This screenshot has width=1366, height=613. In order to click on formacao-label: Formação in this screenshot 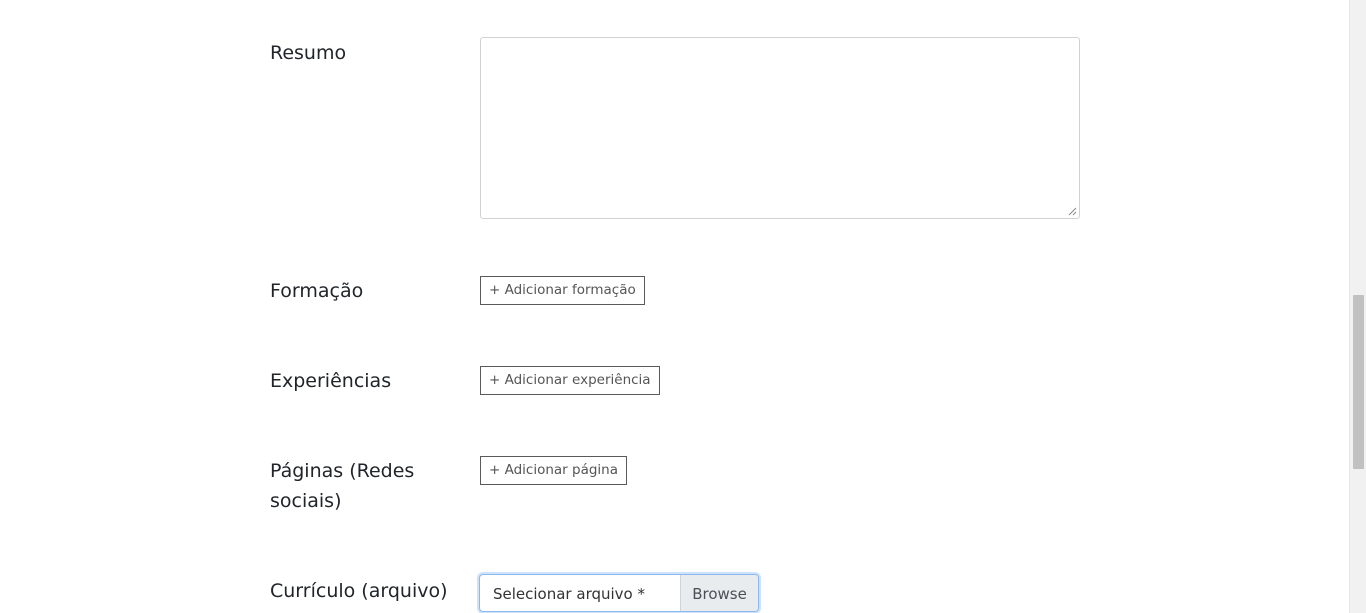, I will do `click(317, 291)`.